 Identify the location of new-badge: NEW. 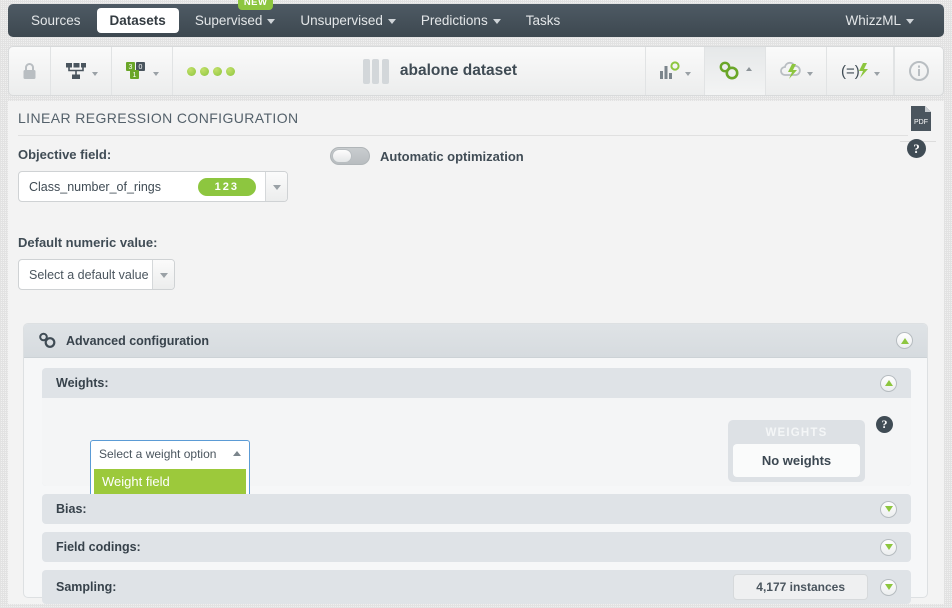
(255, 5).